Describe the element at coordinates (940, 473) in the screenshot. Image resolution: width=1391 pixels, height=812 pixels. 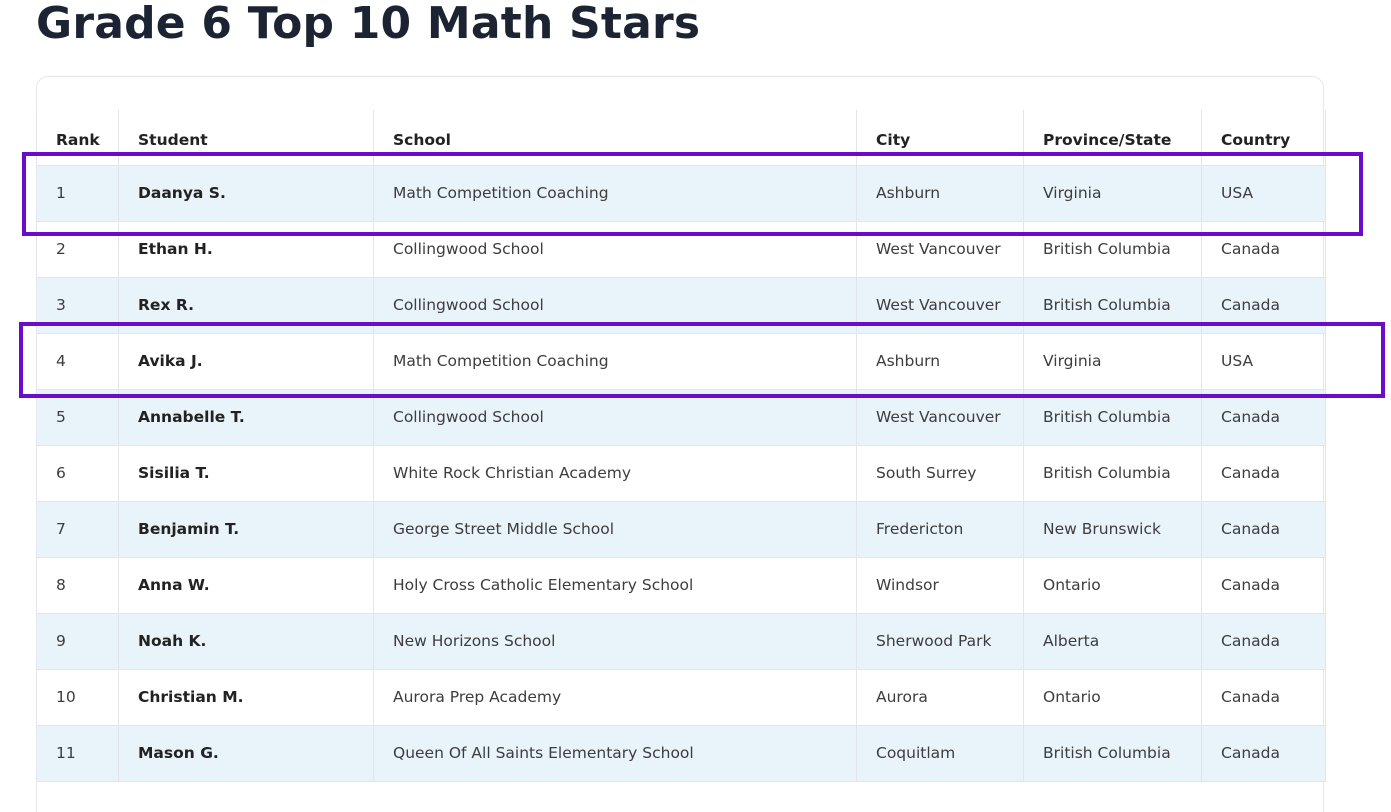
I see `cell-city: South Surrey` at that location.